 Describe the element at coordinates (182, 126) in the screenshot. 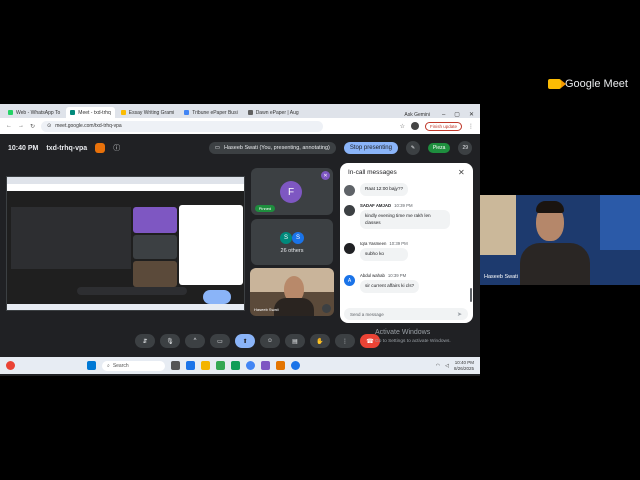

I see `url-field: ⊙ meet.google.com/txd-trhq-vpa` at that location.